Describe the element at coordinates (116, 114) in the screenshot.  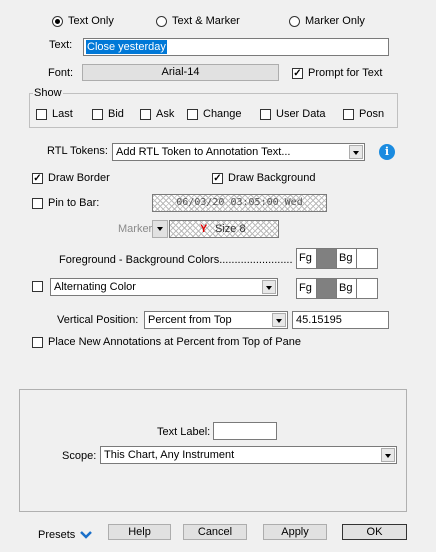
I see `checkbox-label: Bid` at that location.